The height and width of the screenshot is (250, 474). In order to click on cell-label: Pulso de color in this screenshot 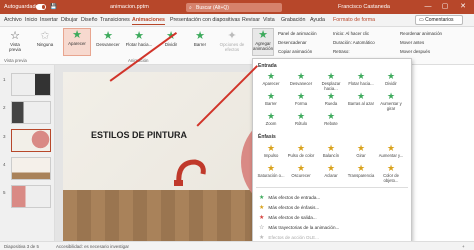, I will do `click(301, 155)`.